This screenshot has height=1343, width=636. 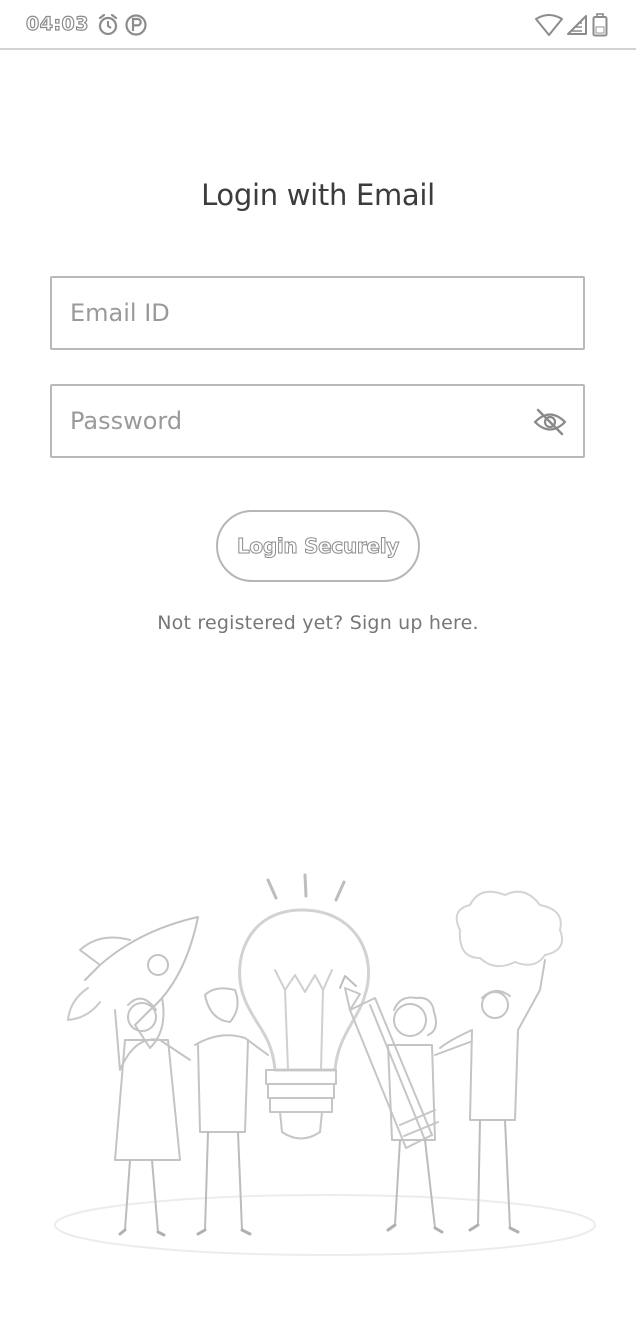 I want to click on password-field, so click(x=317, y=421).